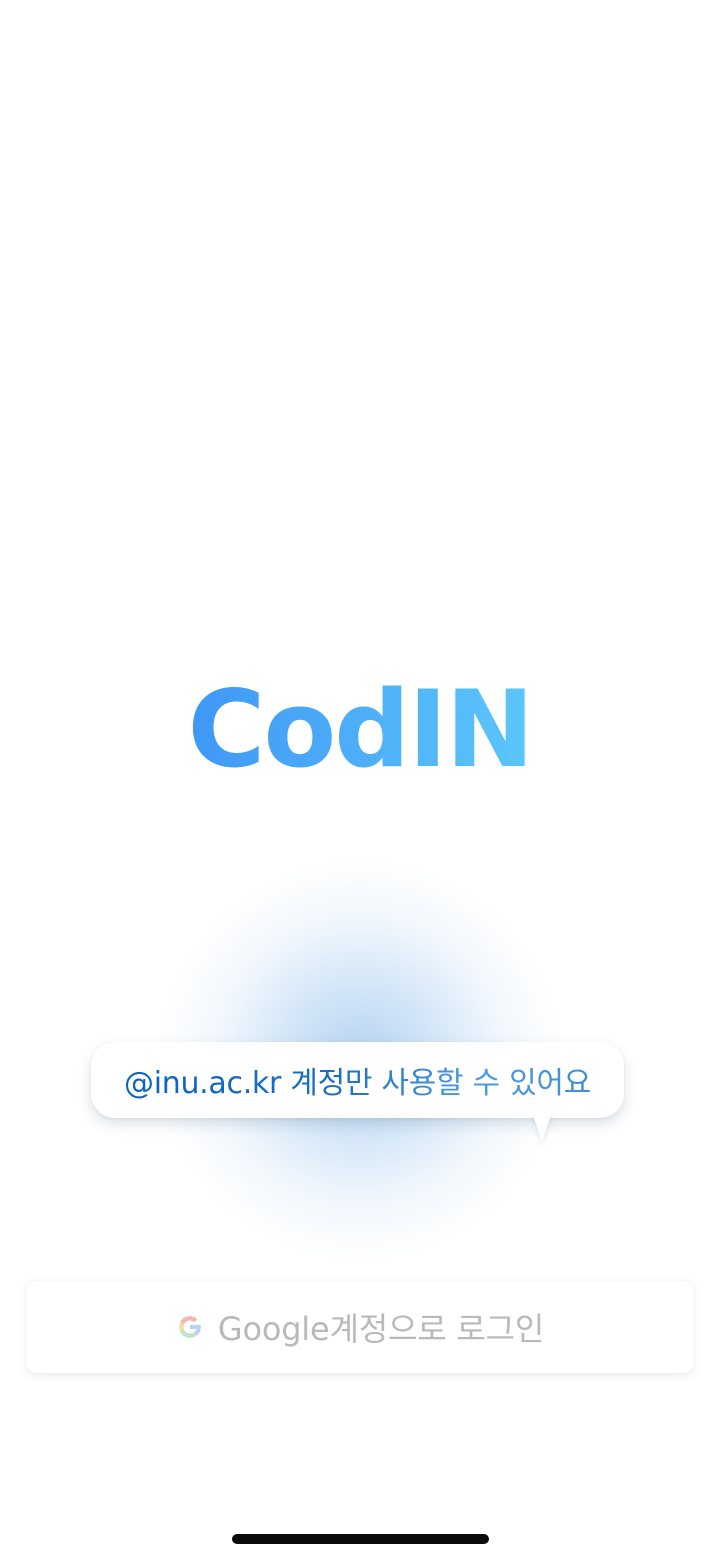 The height and width of the screenshot is (1560, 721). I want to click on logo-text: CodIN, so click(360, 725).